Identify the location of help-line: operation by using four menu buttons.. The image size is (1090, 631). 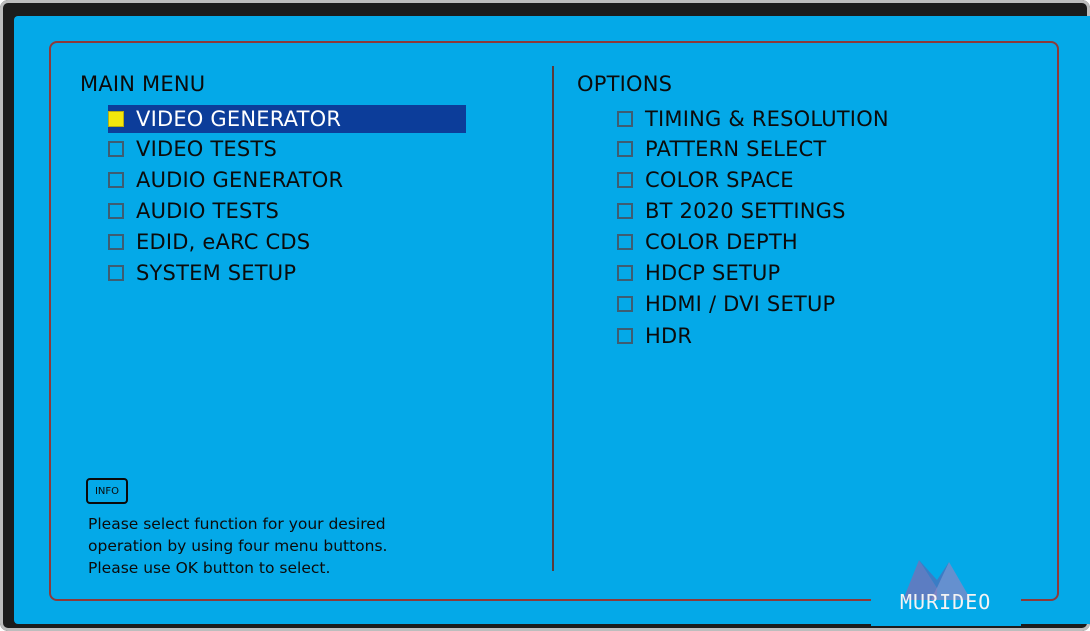
(238, 546).